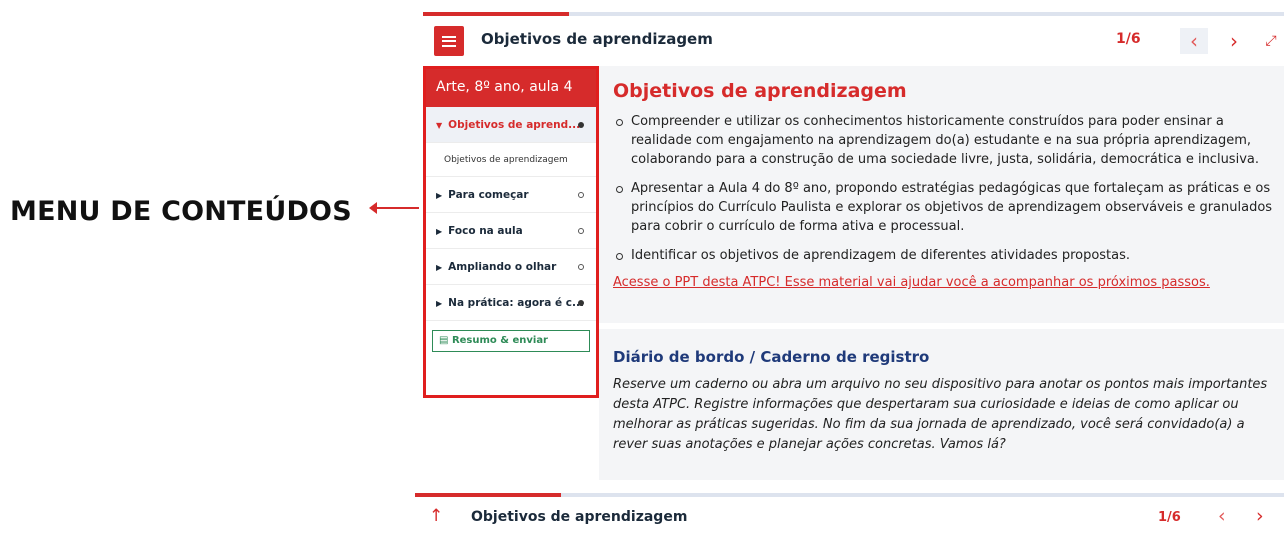 The image size is (1284, 536). Describe the element at coordinates (771, 357) in the screenshot. I see `diario-heading: Diário de bordo / Caderno de registro` at that location.